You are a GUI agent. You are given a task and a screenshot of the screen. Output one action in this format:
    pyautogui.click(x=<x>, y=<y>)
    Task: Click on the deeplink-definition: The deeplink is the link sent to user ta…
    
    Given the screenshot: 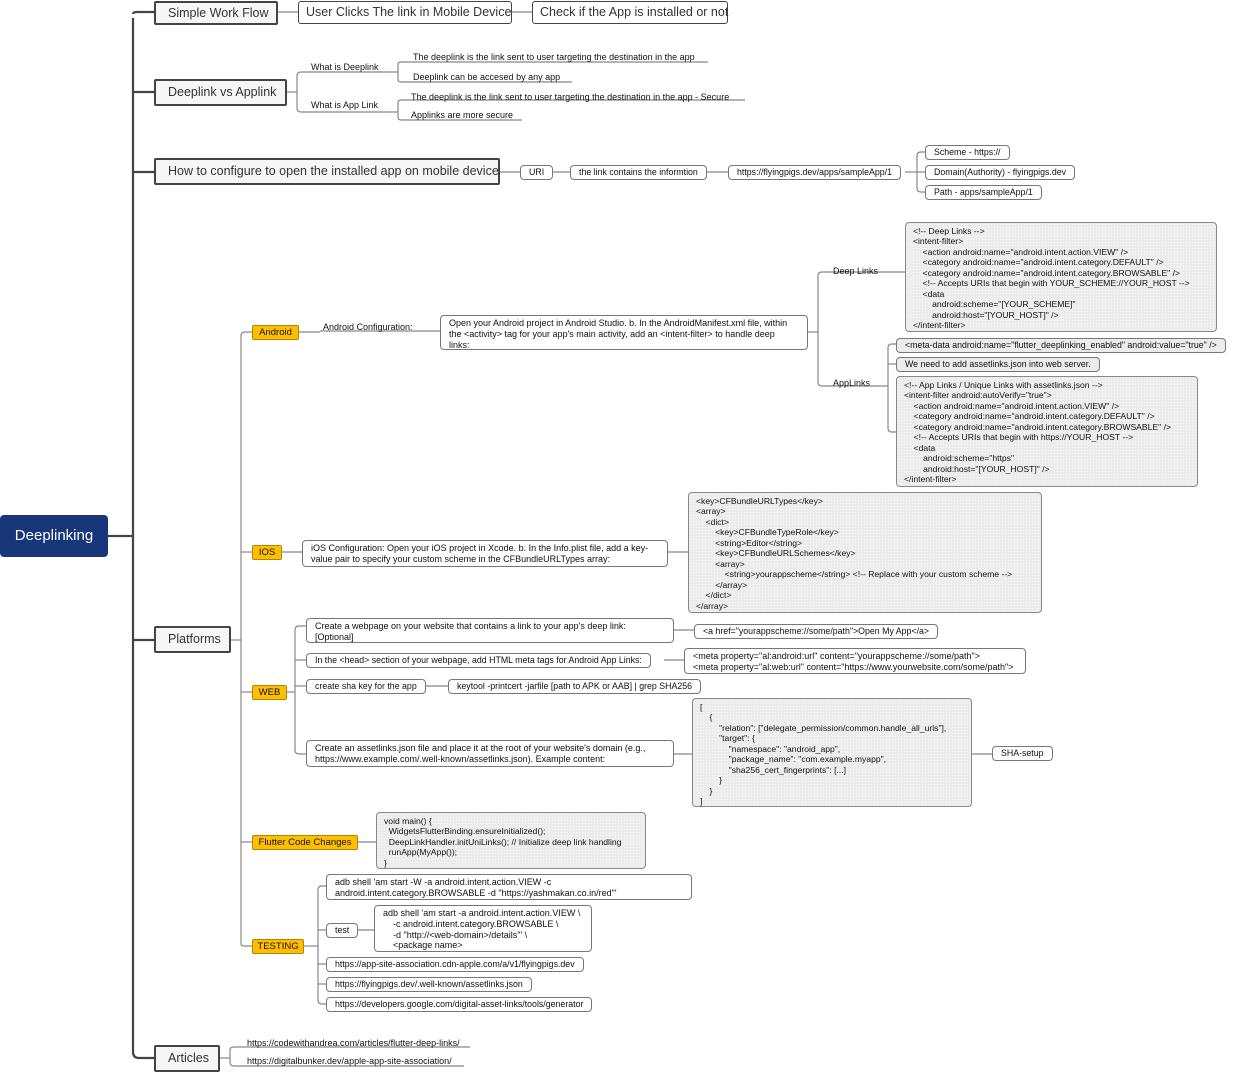 What is the action you would take?
    pyautogui.click(x=554, y=57)
    